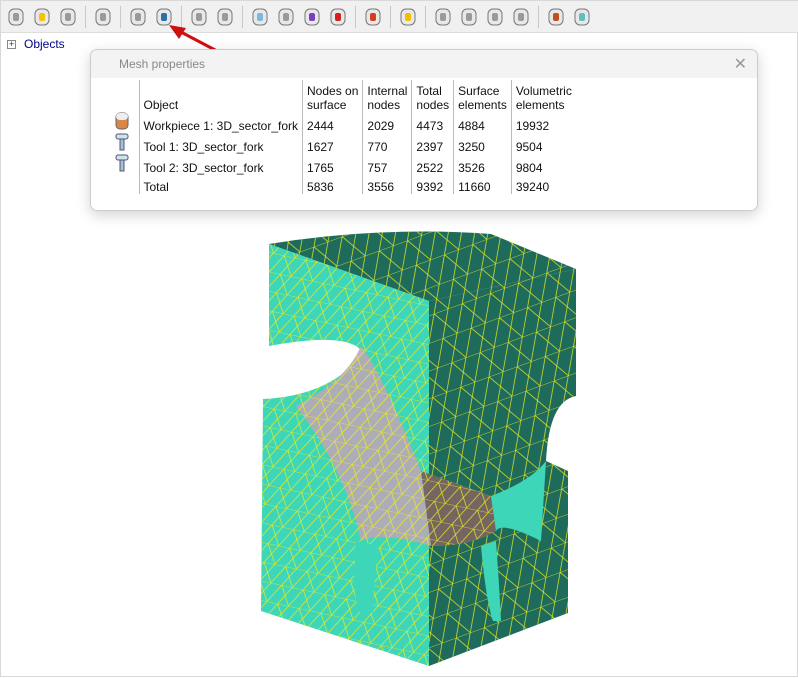  I want to click on table-cell: 770, so click(387, 143).